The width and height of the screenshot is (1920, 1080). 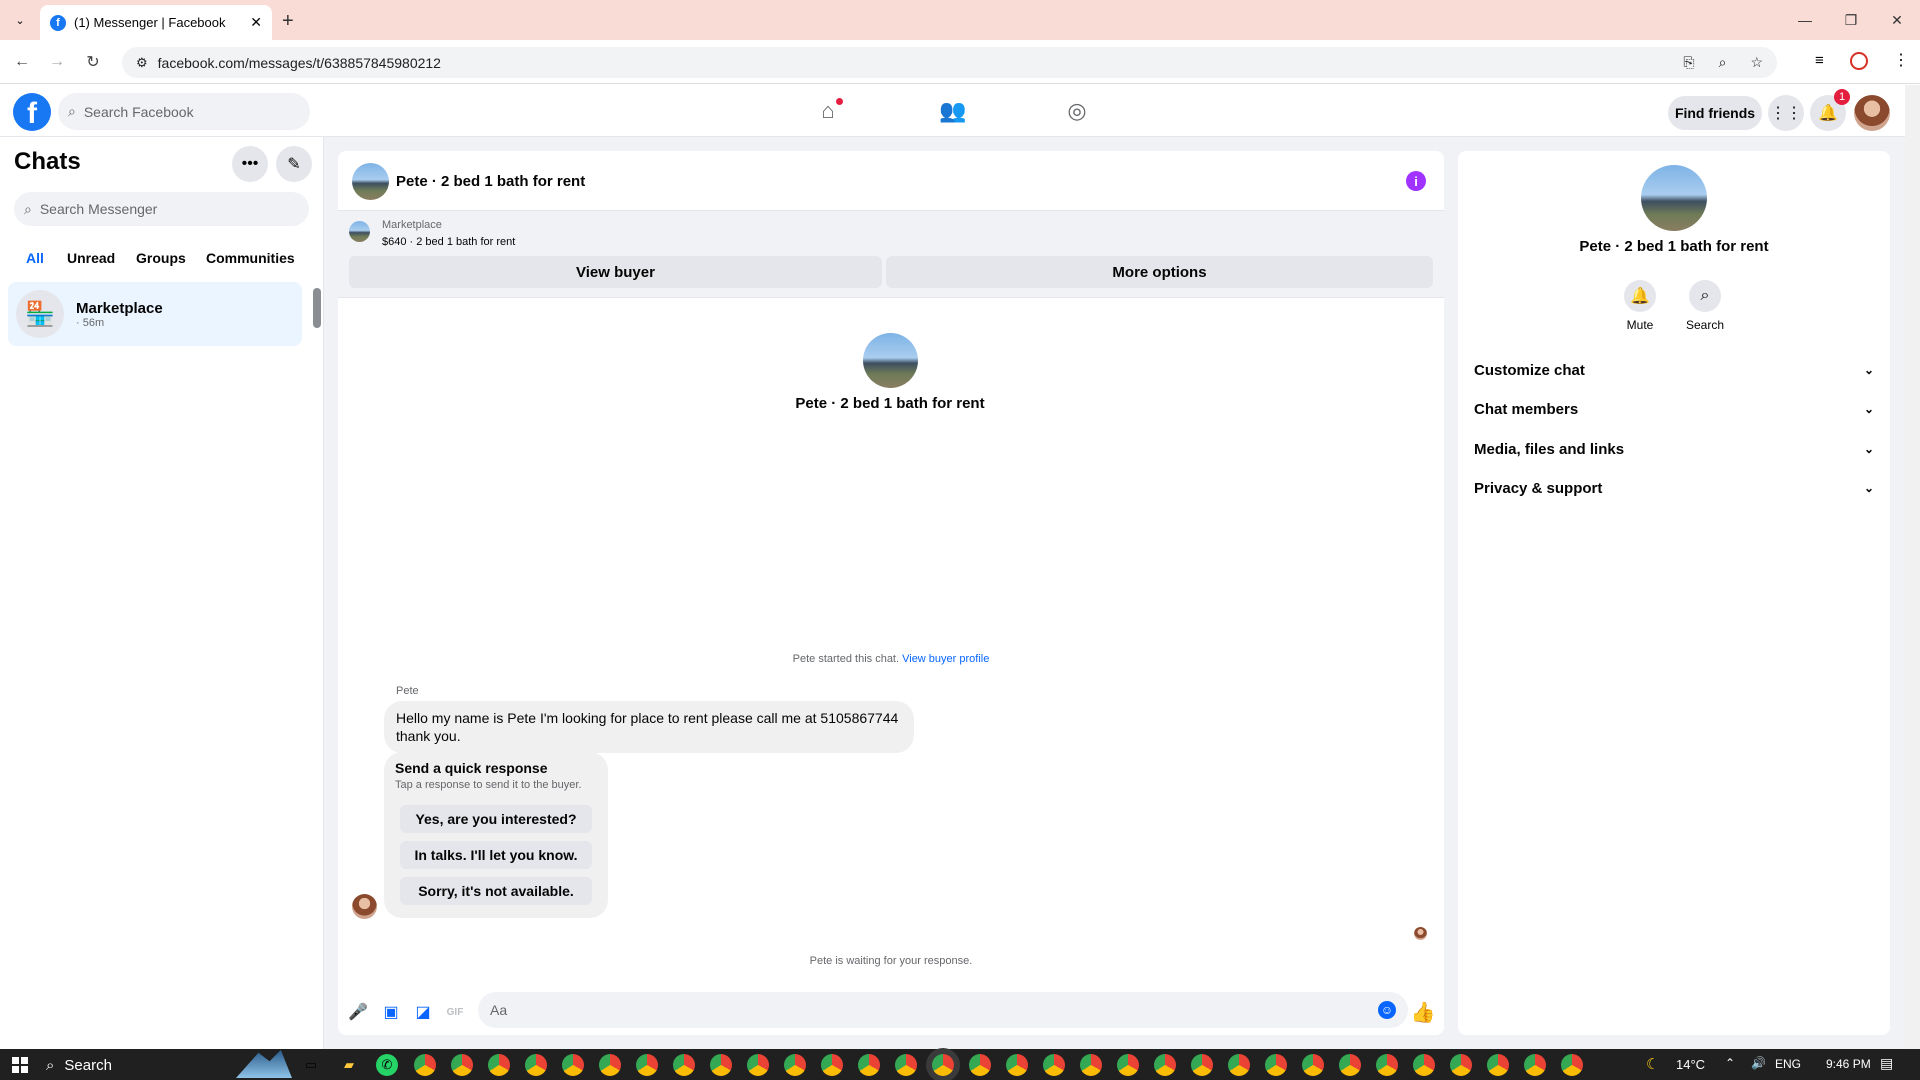 What do you see at coordinates (93, 62) in the screenshot?
I see `reload-icon: ↻` at bounding box center [93, 62].